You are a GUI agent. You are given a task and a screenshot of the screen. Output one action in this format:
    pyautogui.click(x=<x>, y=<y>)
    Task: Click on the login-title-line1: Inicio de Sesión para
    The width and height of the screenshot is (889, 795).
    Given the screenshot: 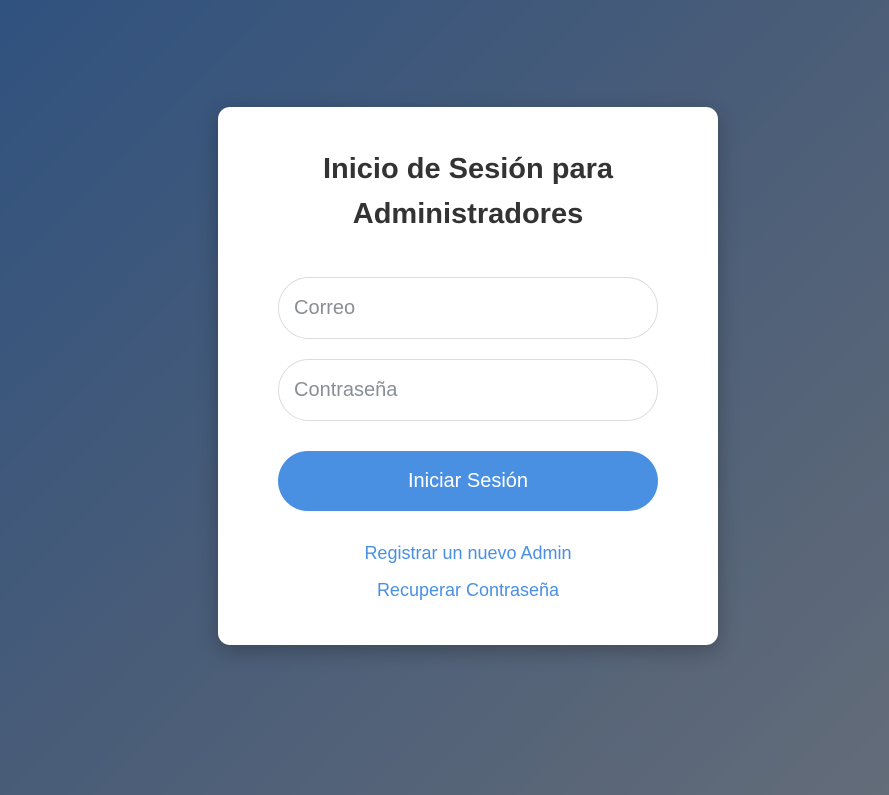 What is the action you would take?
    pyautogui.click(x=468, y=169)
    